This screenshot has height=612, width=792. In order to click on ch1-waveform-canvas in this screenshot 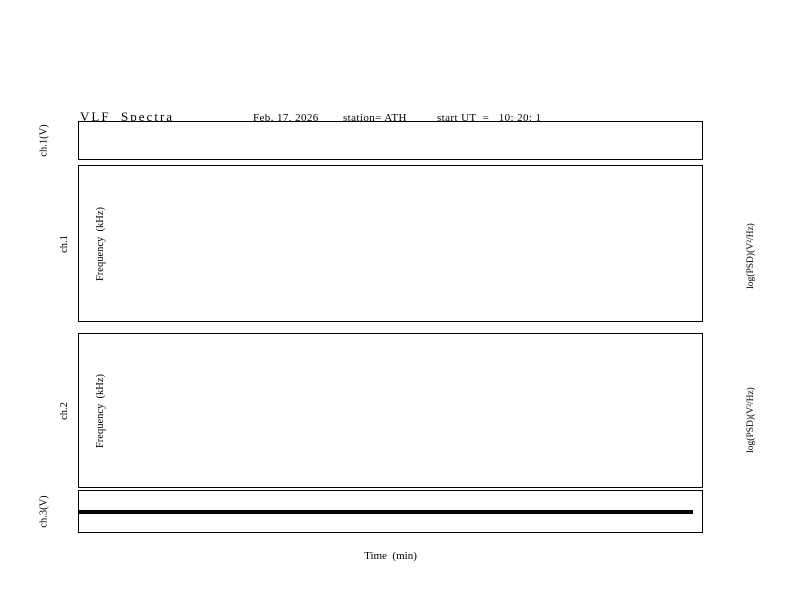, I will do `click(390, 140)`.